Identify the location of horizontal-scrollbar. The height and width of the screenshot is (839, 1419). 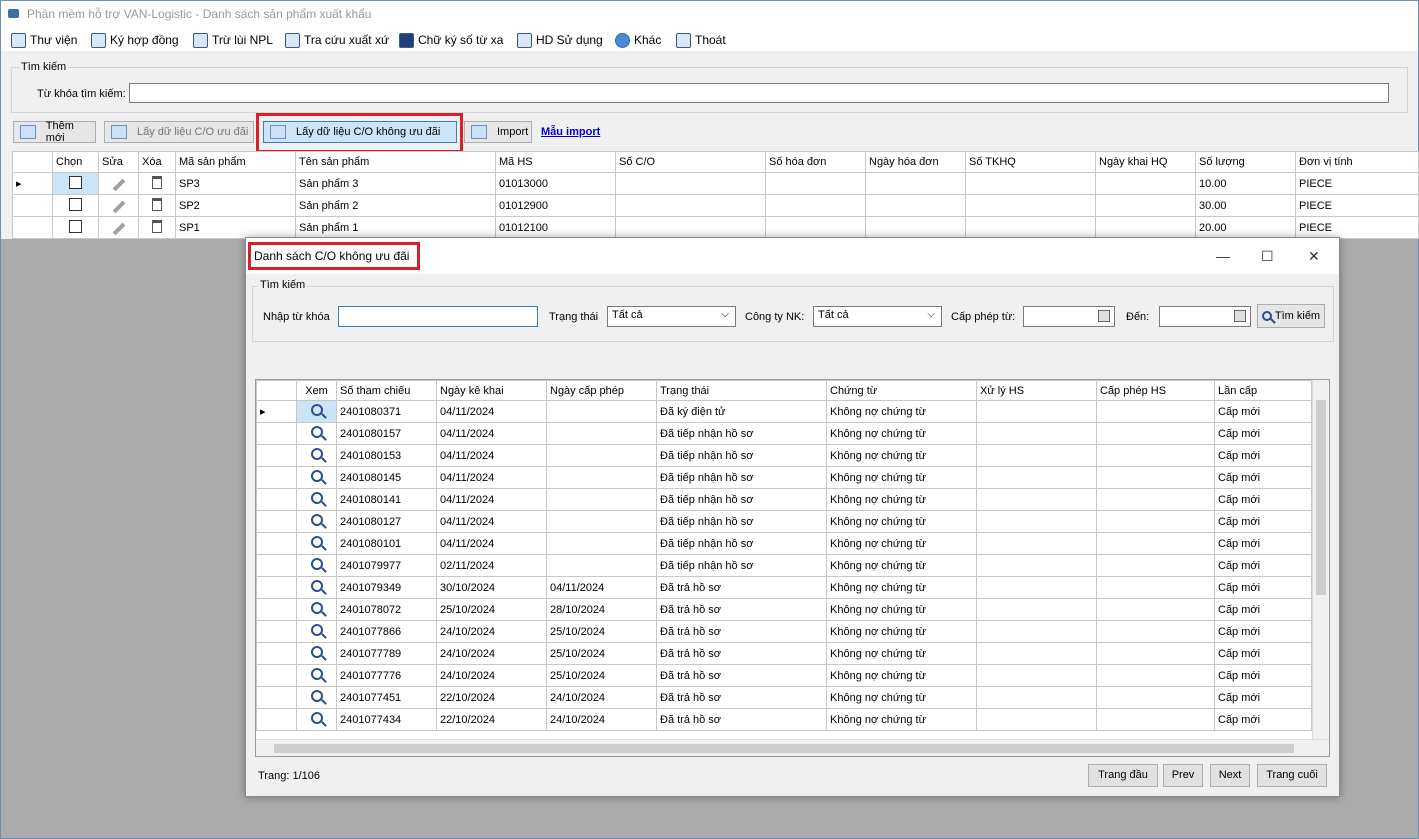
(792, 747).